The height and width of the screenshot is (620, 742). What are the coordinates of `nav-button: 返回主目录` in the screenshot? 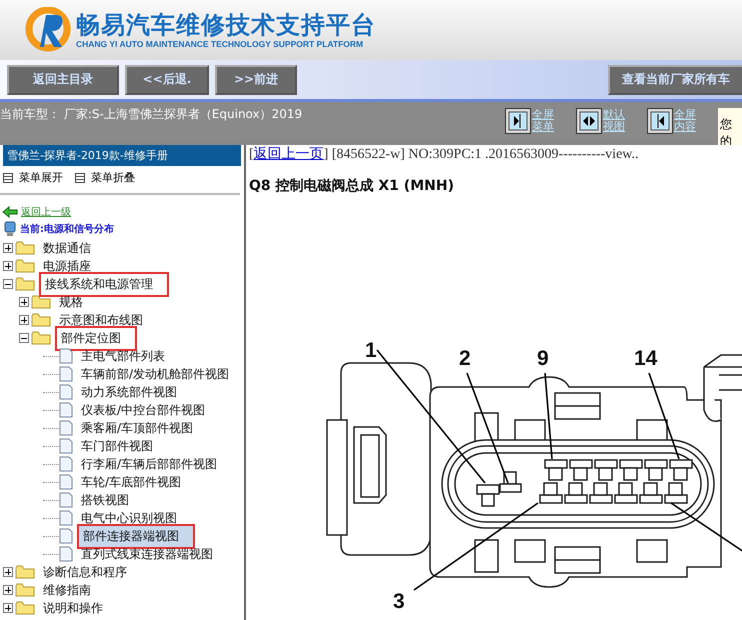 It's located at (63, 79).